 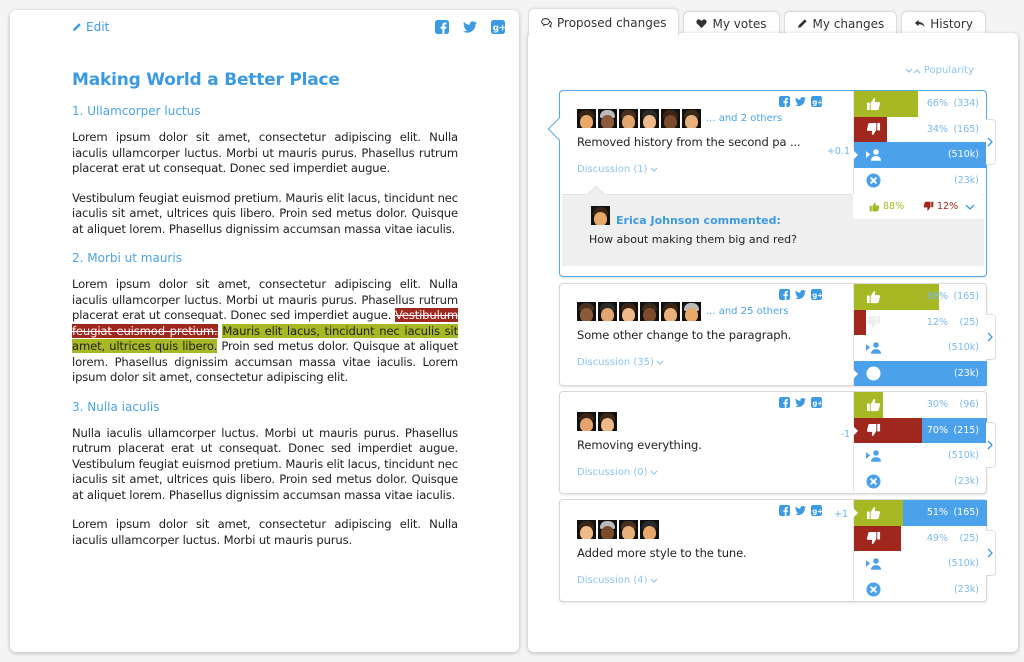 I want to click on tab-my-changes: My changes, so click(x=840, y=23).